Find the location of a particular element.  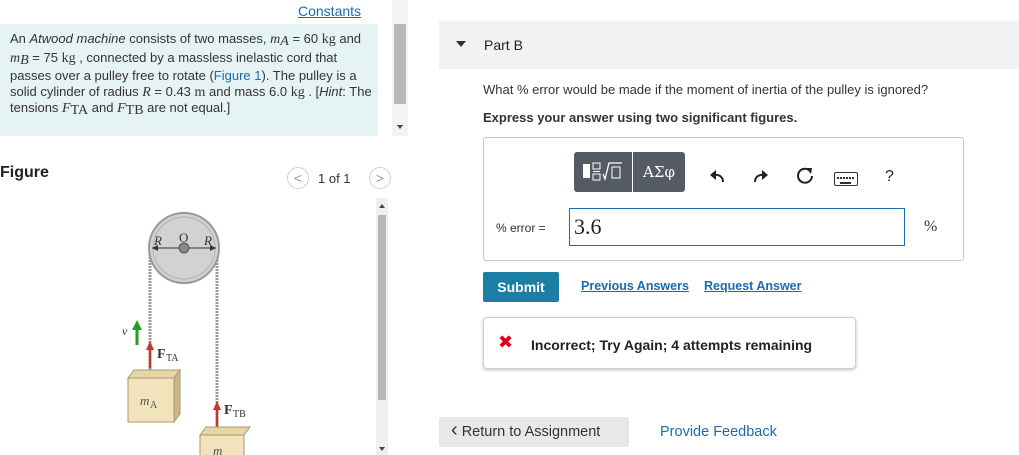

figure-scrollbar-thumb is located at coordinates (382, 307).